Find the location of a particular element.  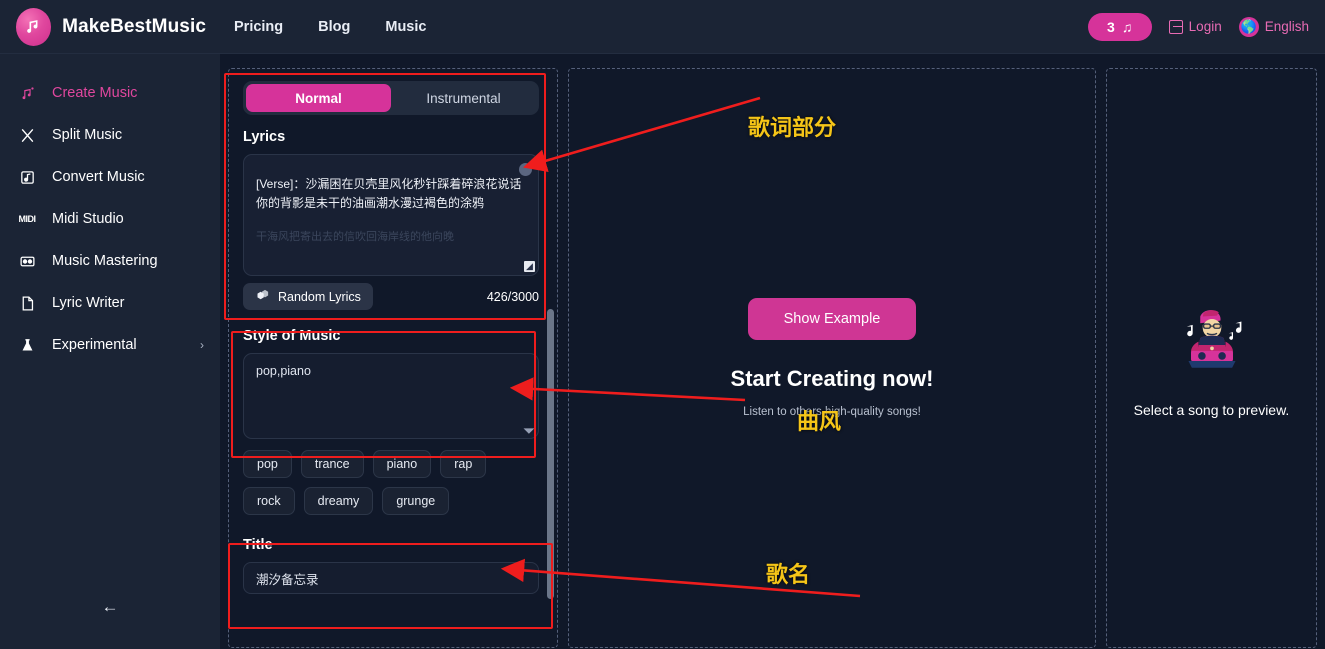

nav-music: Music is located at coordinates (405, 27).